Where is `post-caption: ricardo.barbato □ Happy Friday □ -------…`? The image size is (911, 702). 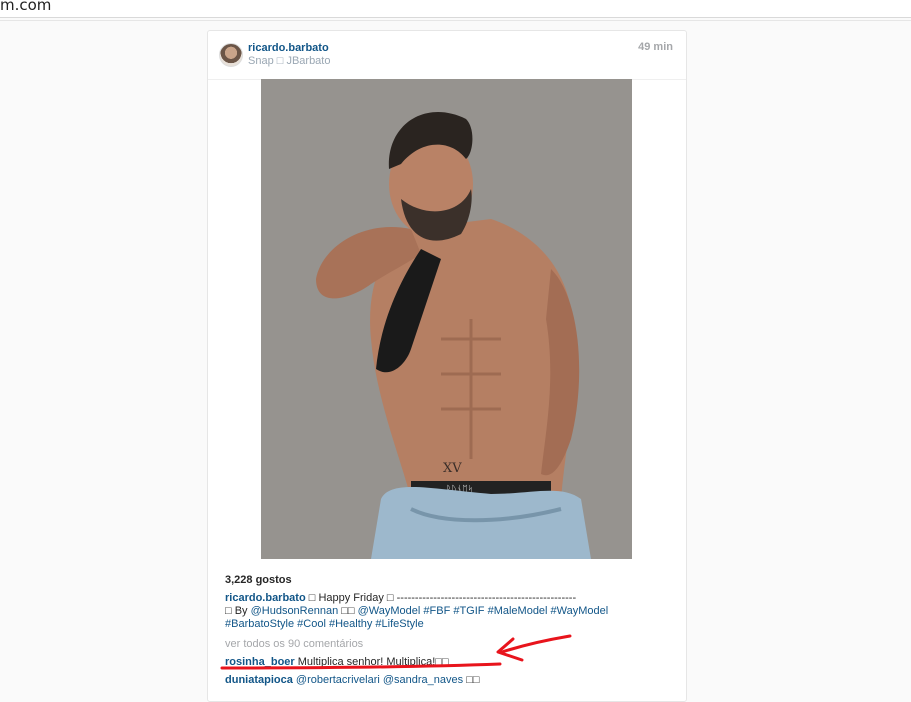 post-caption: ricardo.barbato □ Happy Friday □ -------… is located at coordinates (445, 611).